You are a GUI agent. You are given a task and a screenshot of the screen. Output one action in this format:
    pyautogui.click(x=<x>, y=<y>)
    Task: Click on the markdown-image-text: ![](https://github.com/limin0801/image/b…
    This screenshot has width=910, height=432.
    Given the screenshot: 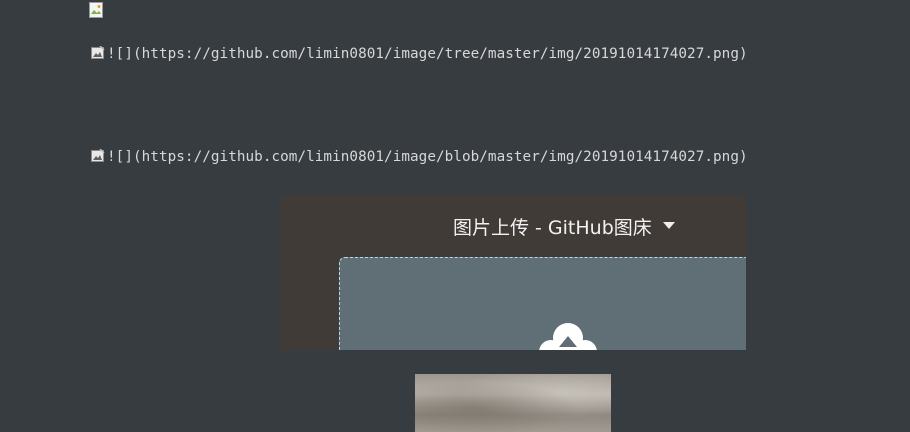 What is the action you would take?
    pyautogui.click(x=427, y=157)
    